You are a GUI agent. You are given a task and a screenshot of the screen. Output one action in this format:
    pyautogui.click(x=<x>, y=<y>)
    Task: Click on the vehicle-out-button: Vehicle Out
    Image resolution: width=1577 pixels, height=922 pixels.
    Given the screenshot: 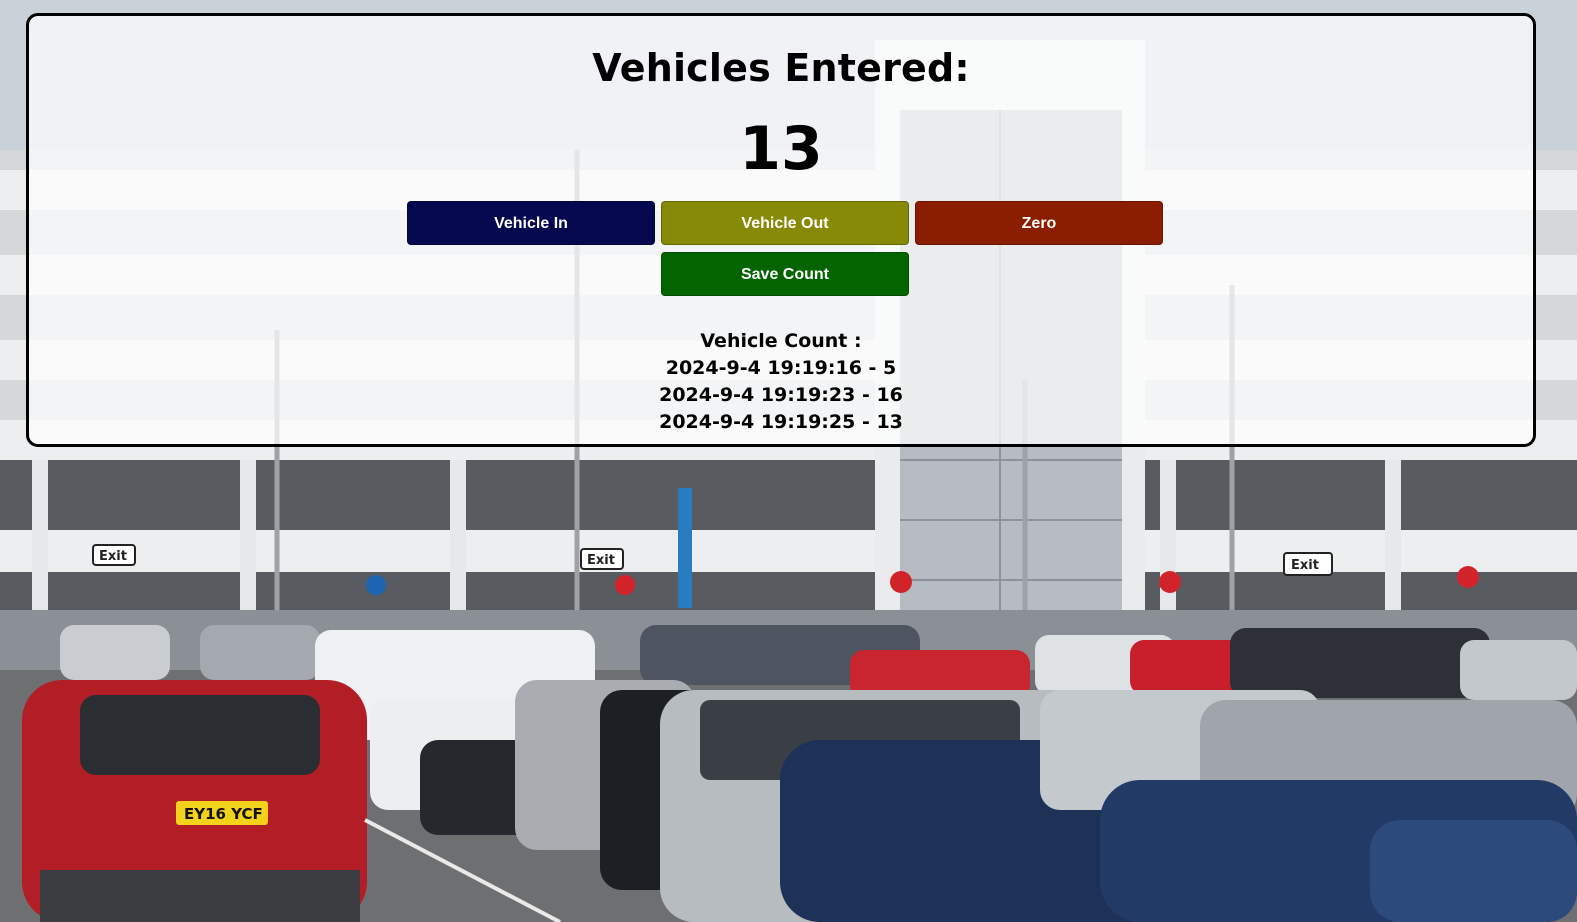 What is the action you would take?
    pyautogui.click(x=785, y=223)
    